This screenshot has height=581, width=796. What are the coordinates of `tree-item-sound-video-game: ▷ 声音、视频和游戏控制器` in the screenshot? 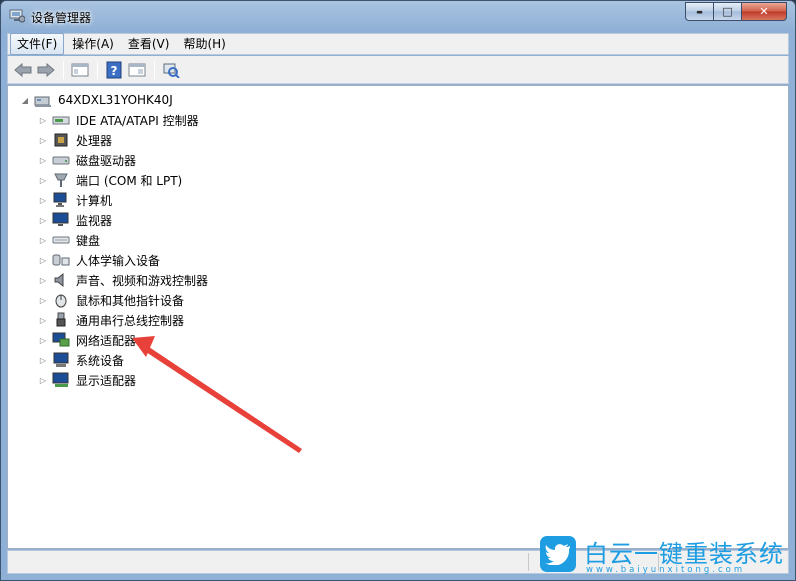 It's located at (123, 280).